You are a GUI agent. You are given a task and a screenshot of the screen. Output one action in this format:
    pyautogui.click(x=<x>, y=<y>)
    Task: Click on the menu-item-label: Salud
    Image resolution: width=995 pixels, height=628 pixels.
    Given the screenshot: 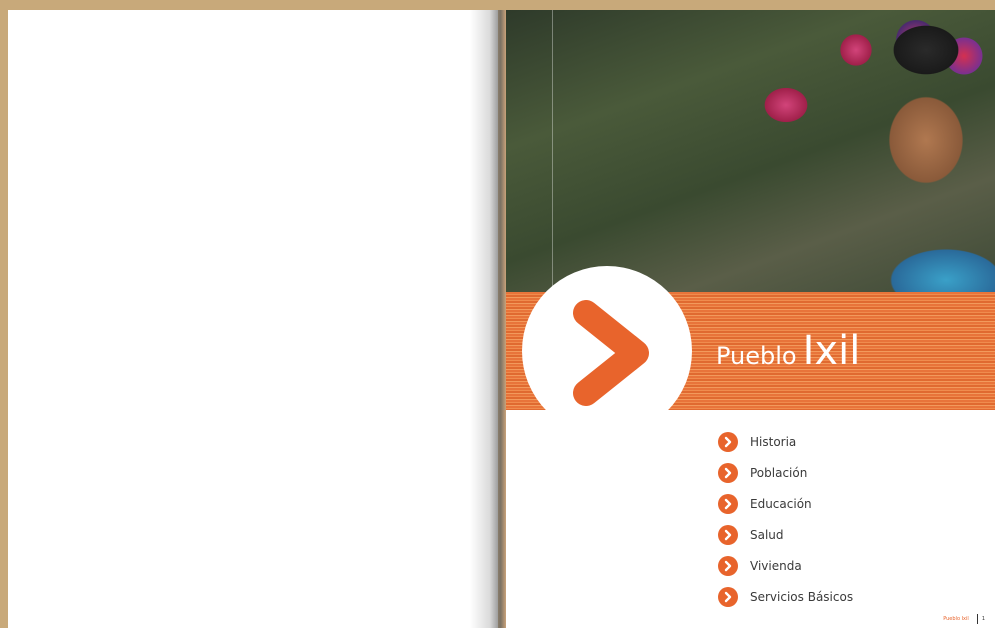 What is the action you would take?
    pyautogui.click(x=767, y=534)
    